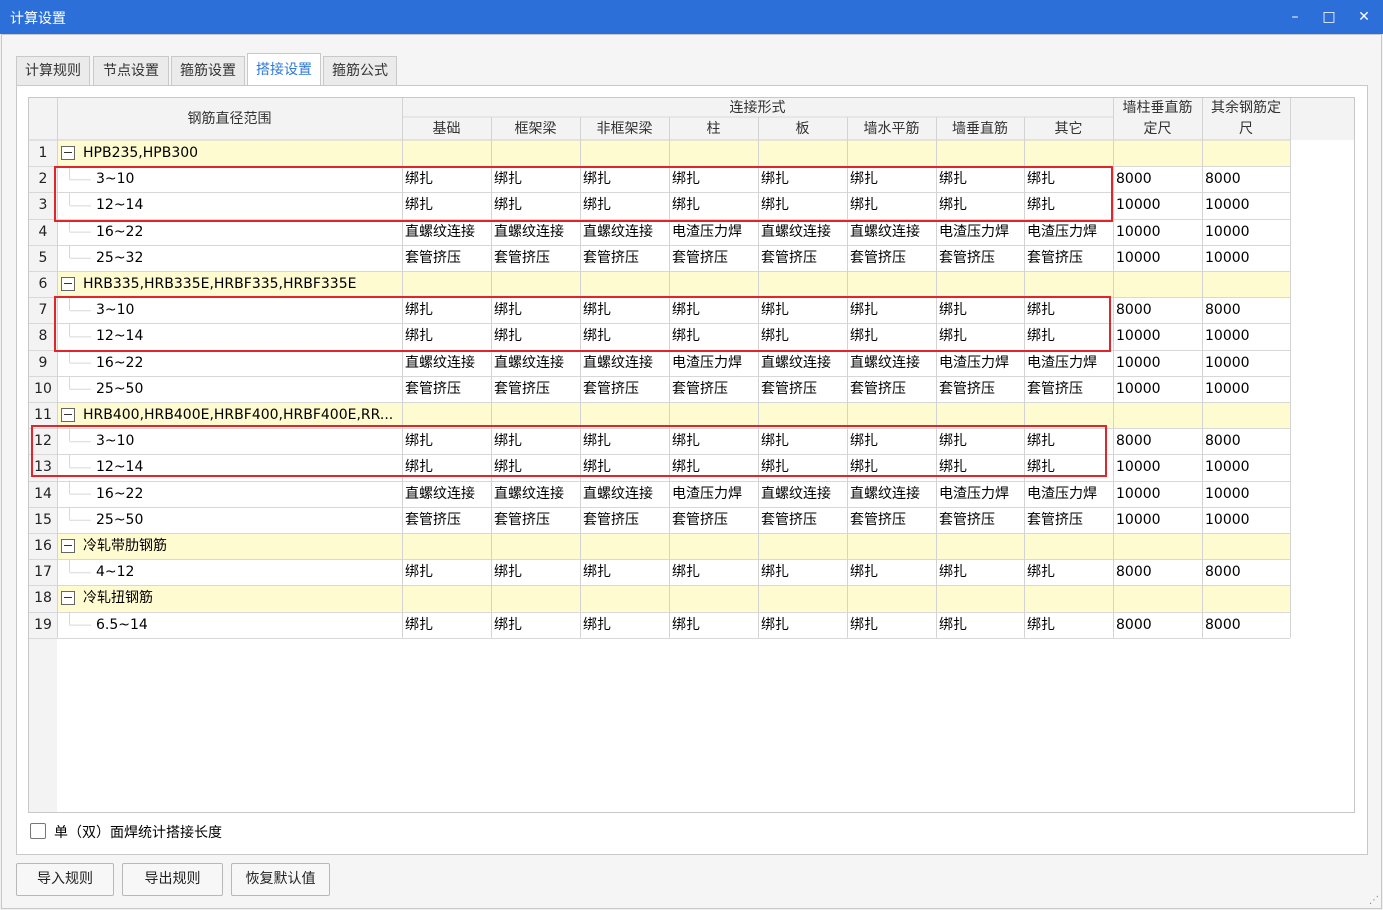 The height and width of the screenshot is (910, 1383). Describe the element at coordinates (1374, 901) in the screenshot. I see `resize-grip-icon: ⋰` at that location.